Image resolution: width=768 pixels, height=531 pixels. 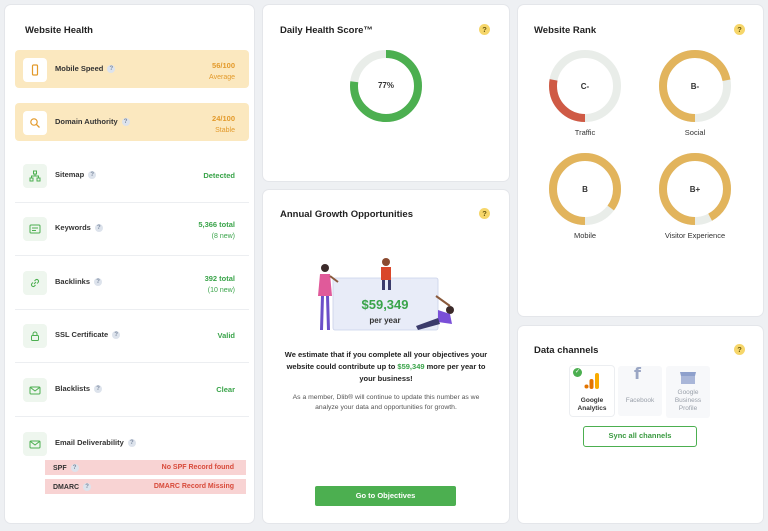 I want to click on email-deliverability-row: Email Deliverability?, so click(x=132, y=444).